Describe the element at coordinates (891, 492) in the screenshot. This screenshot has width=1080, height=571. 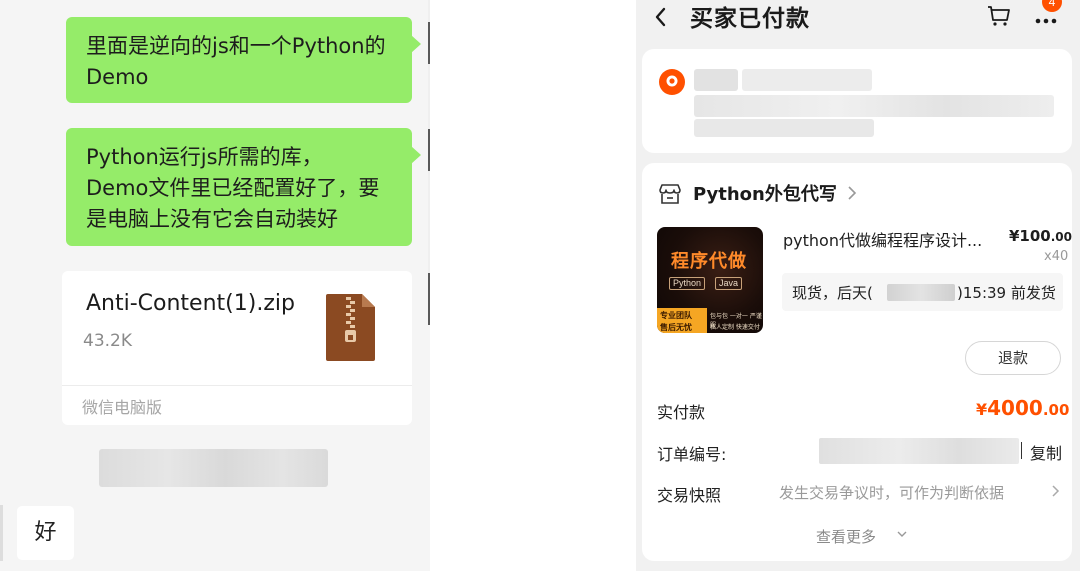
I see `snapshot-description: 发生交易争议时，可作为判断依据` at that location.